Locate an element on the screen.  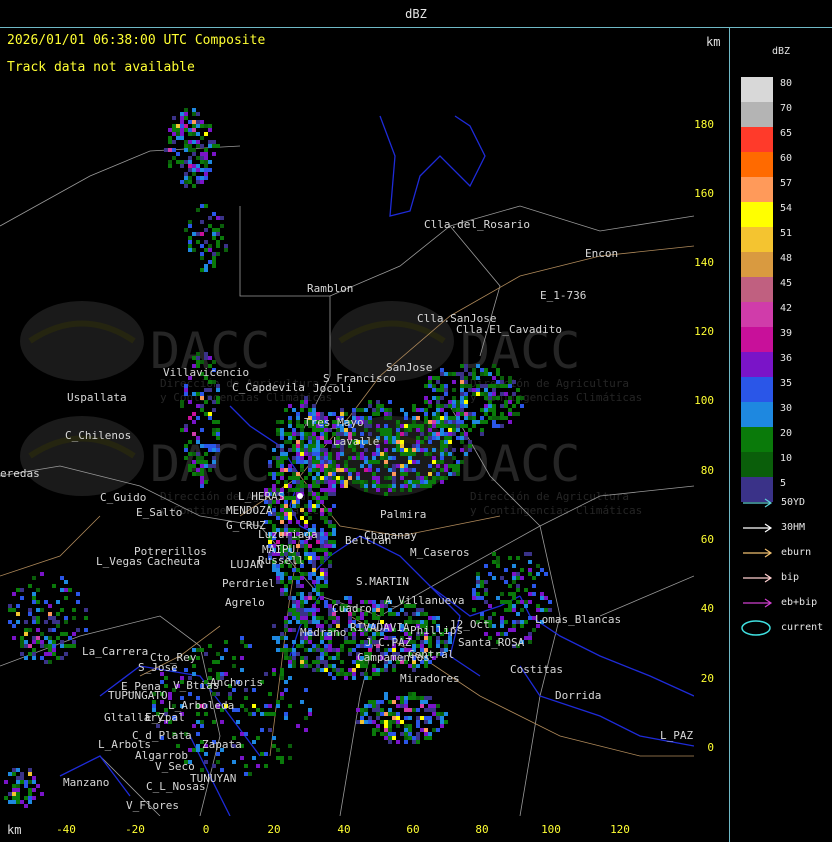
place-label: A_Villanueva is located at coordinates (424, 600).